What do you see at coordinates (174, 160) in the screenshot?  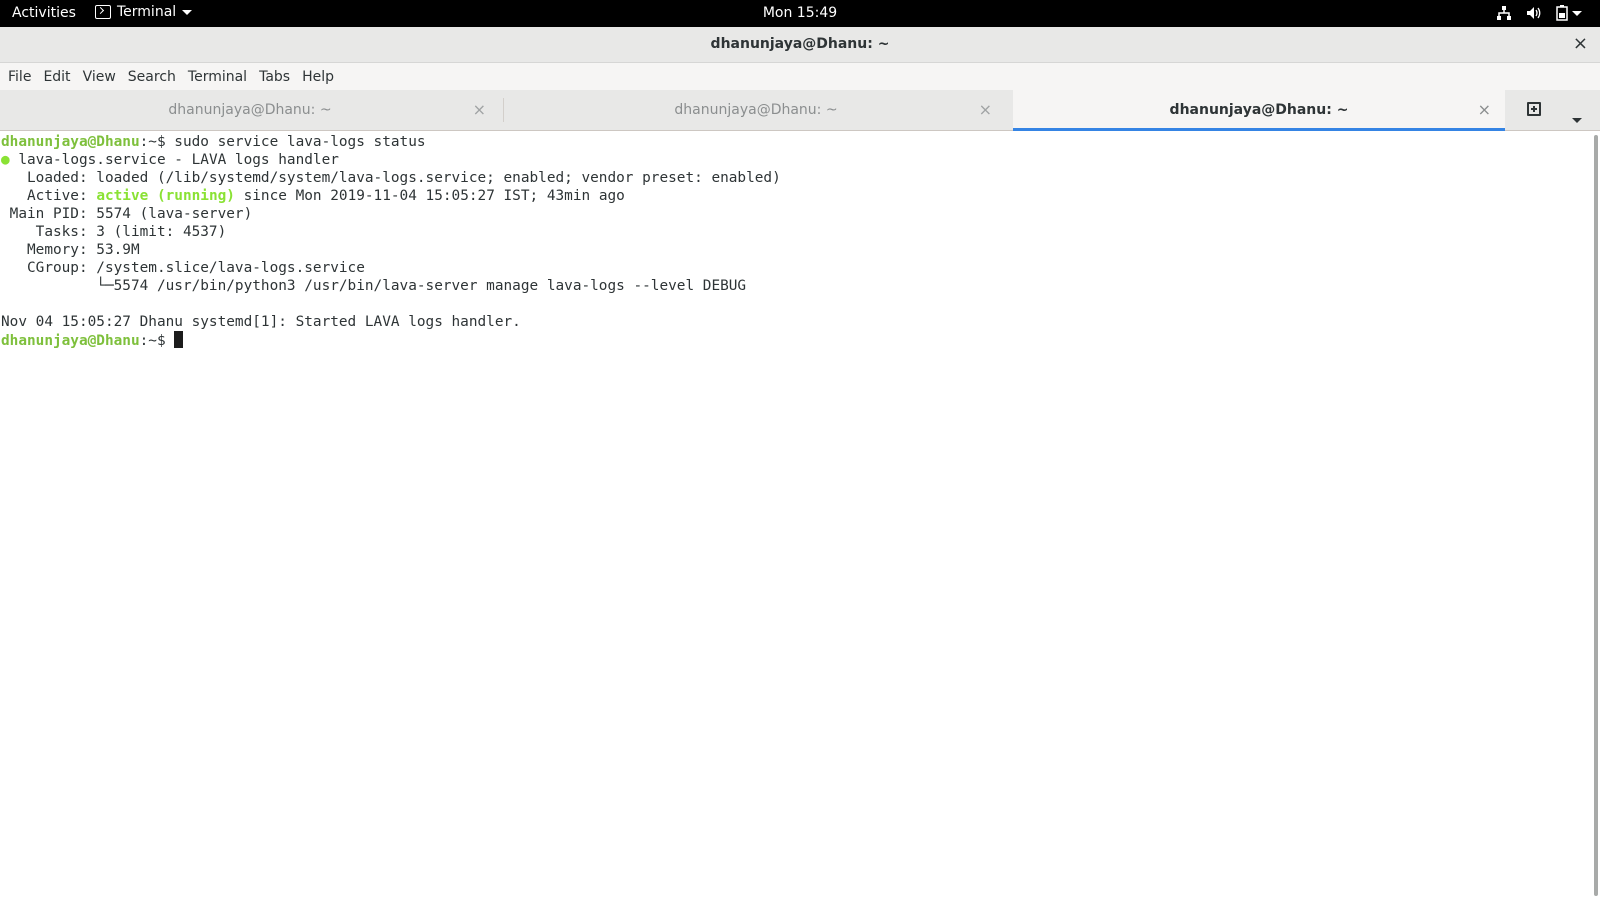 I see `service-name: lava-logs.service - LAVA logs handler` at bounding box center [174, 160].